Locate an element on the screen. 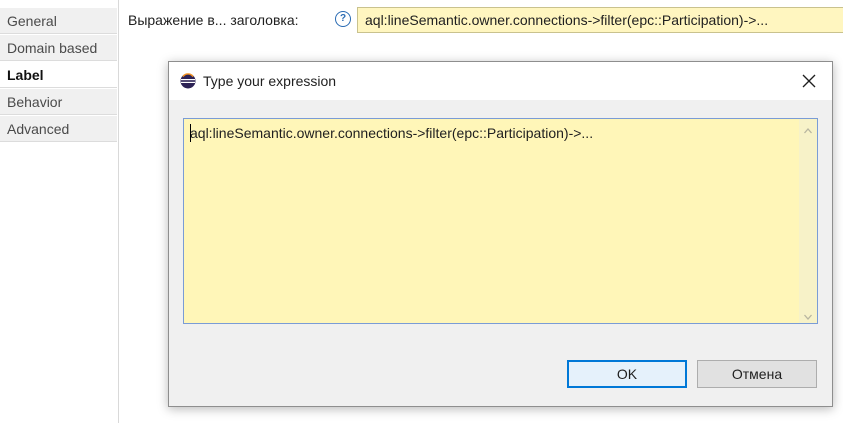 The image size is (843, 423). dialog-titlebar: Type your expression is located at coordinates (500, 81).